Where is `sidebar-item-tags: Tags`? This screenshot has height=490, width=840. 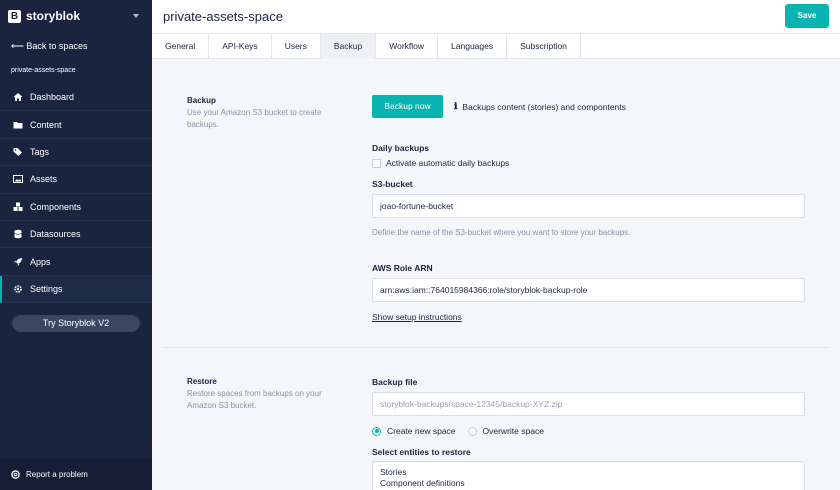 sidebar-item-tags: Tags is located at coordinates (76, 153).